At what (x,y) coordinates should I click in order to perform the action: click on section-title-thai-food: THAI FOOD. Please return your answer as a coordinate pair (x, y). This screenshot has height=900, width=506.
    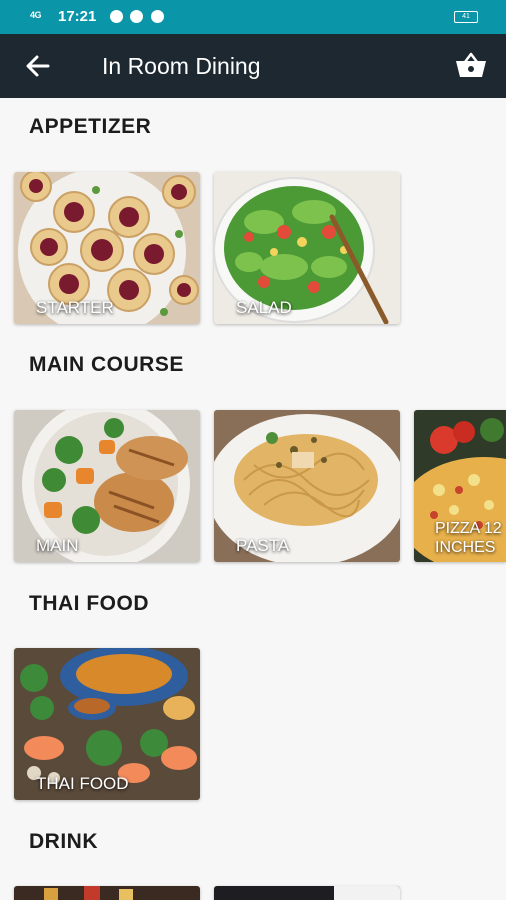
    Looking at the image, I should click on (89, 603).